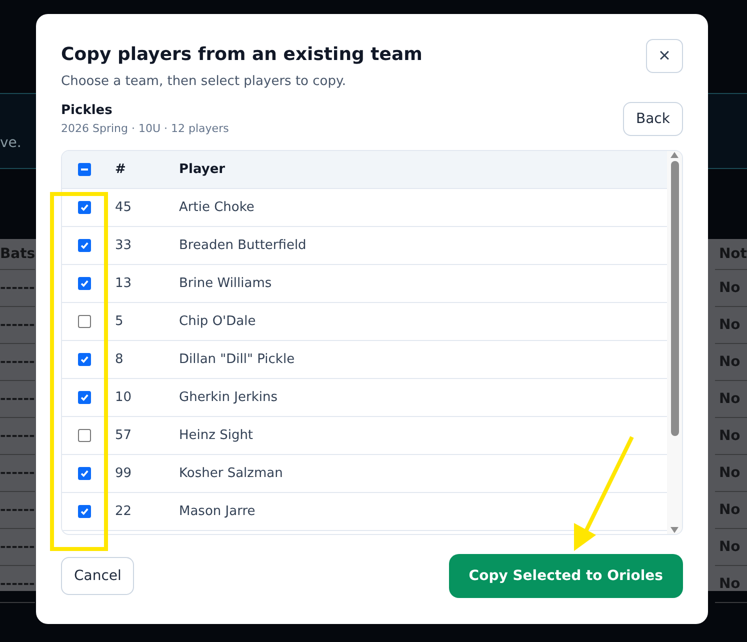 This screenshot has height=642, width=747. I want to click on player-name: Kosher Salzman, so click(231, 473).